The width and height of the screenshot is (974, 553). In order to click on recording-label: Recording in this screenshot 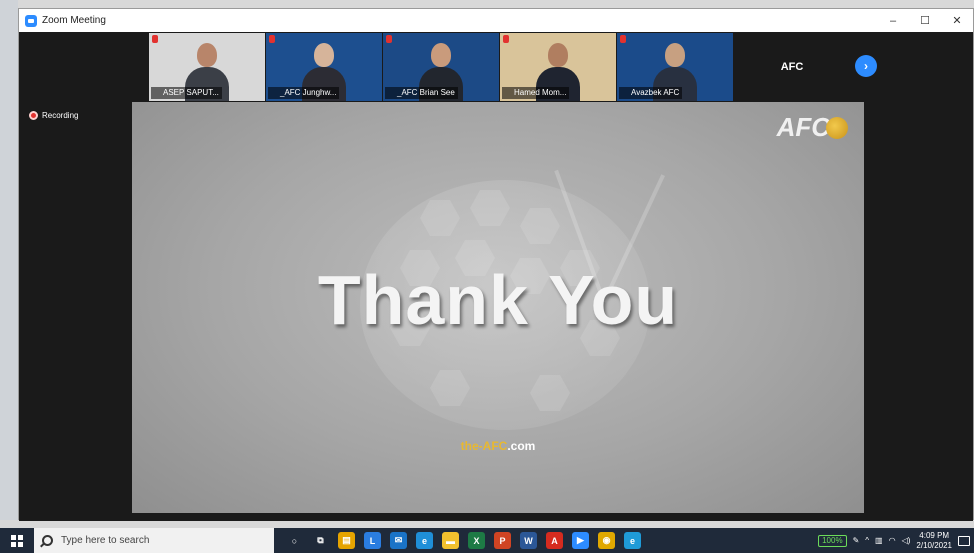, I will do `click(60, 115)`.